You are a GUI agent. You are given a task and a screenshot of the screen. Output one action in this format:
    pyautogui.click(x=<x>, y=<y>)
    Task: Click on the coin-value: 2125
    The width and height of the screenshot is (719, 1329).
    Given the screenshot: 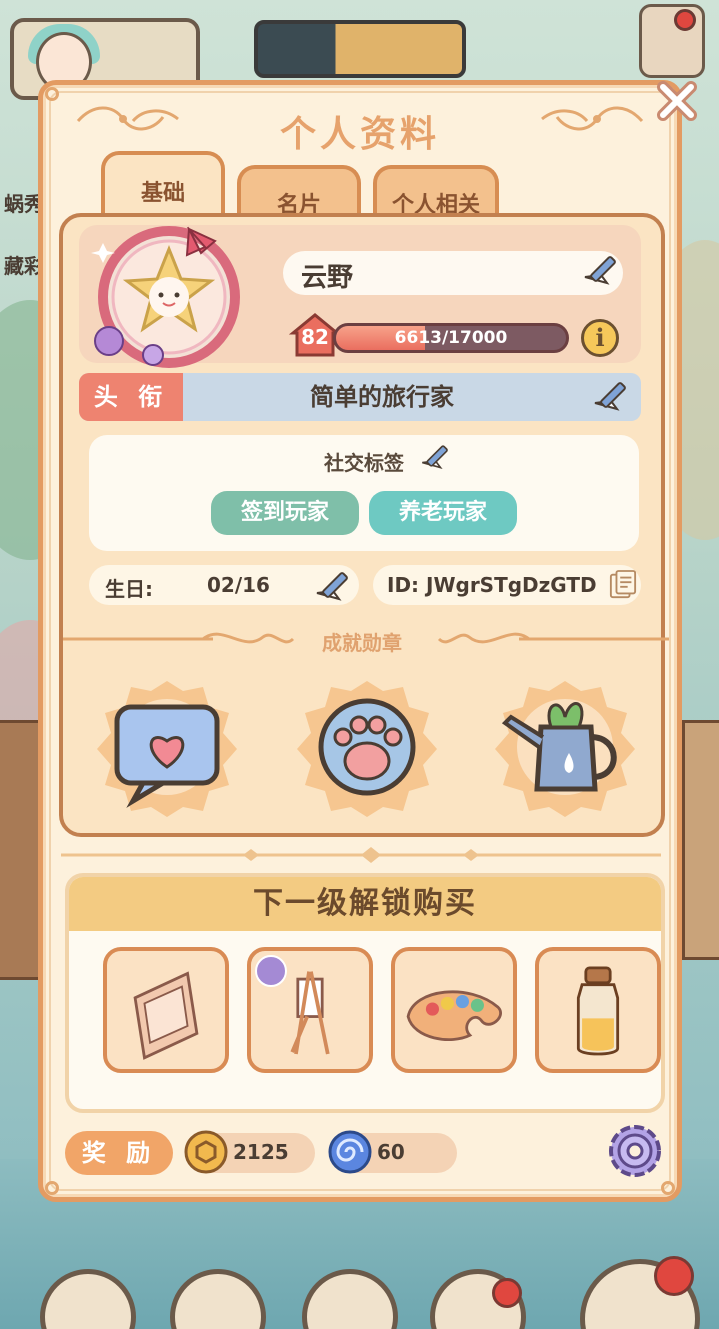 What is the action you would take?
    pyautogui.click(x=261, y=1152)
    